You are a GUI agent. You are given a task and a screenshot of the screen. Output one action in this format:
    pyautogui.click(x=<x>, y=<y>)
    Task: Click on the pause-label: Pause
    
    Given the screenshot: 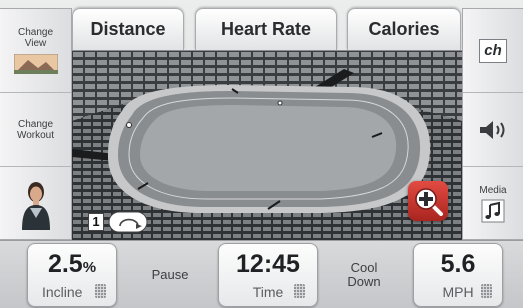 What is the action you would take?
    pyautogui.click(x=170, y=274)
    